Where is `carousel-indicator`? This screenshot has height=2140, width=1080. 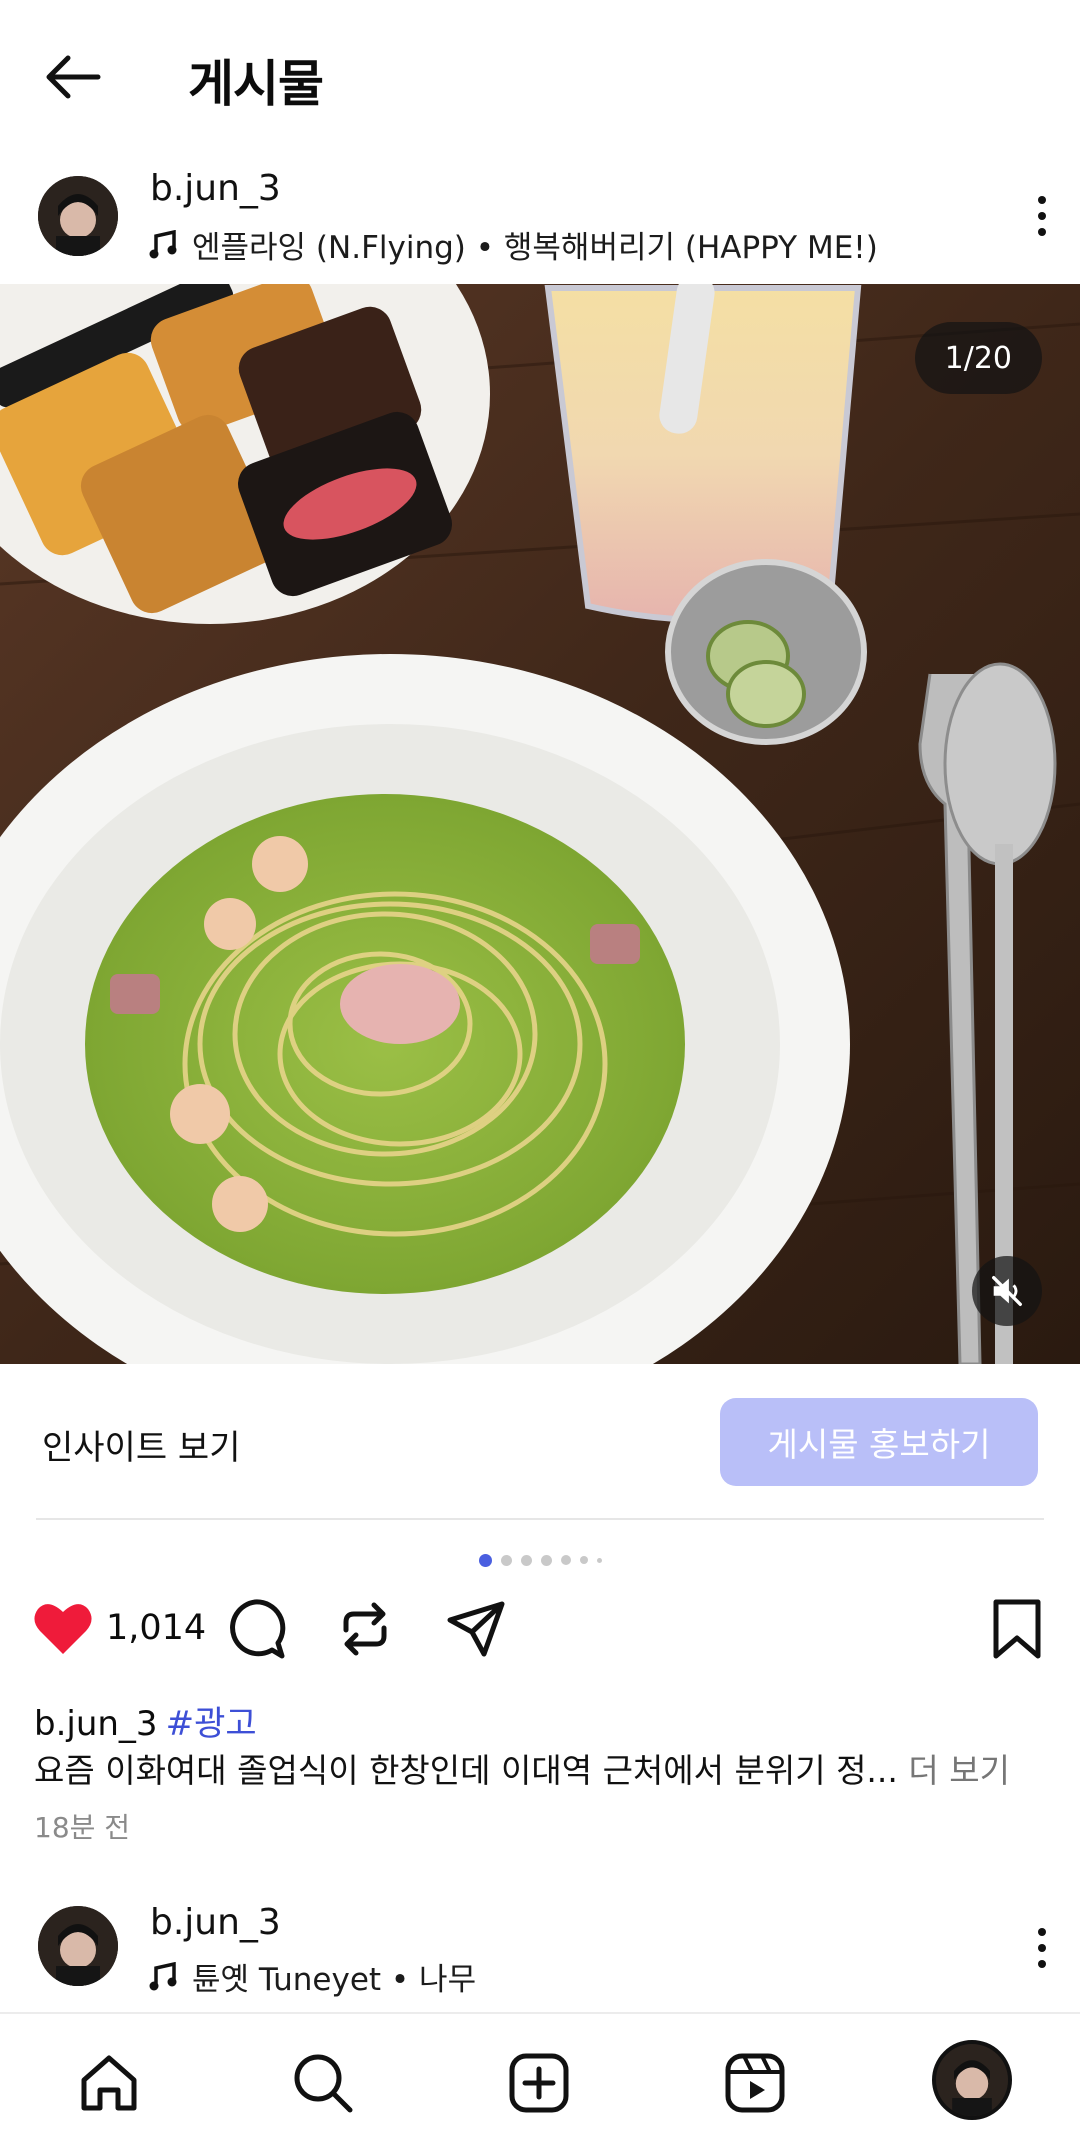
carousel-indicator is located at coordinates (540, 1560).